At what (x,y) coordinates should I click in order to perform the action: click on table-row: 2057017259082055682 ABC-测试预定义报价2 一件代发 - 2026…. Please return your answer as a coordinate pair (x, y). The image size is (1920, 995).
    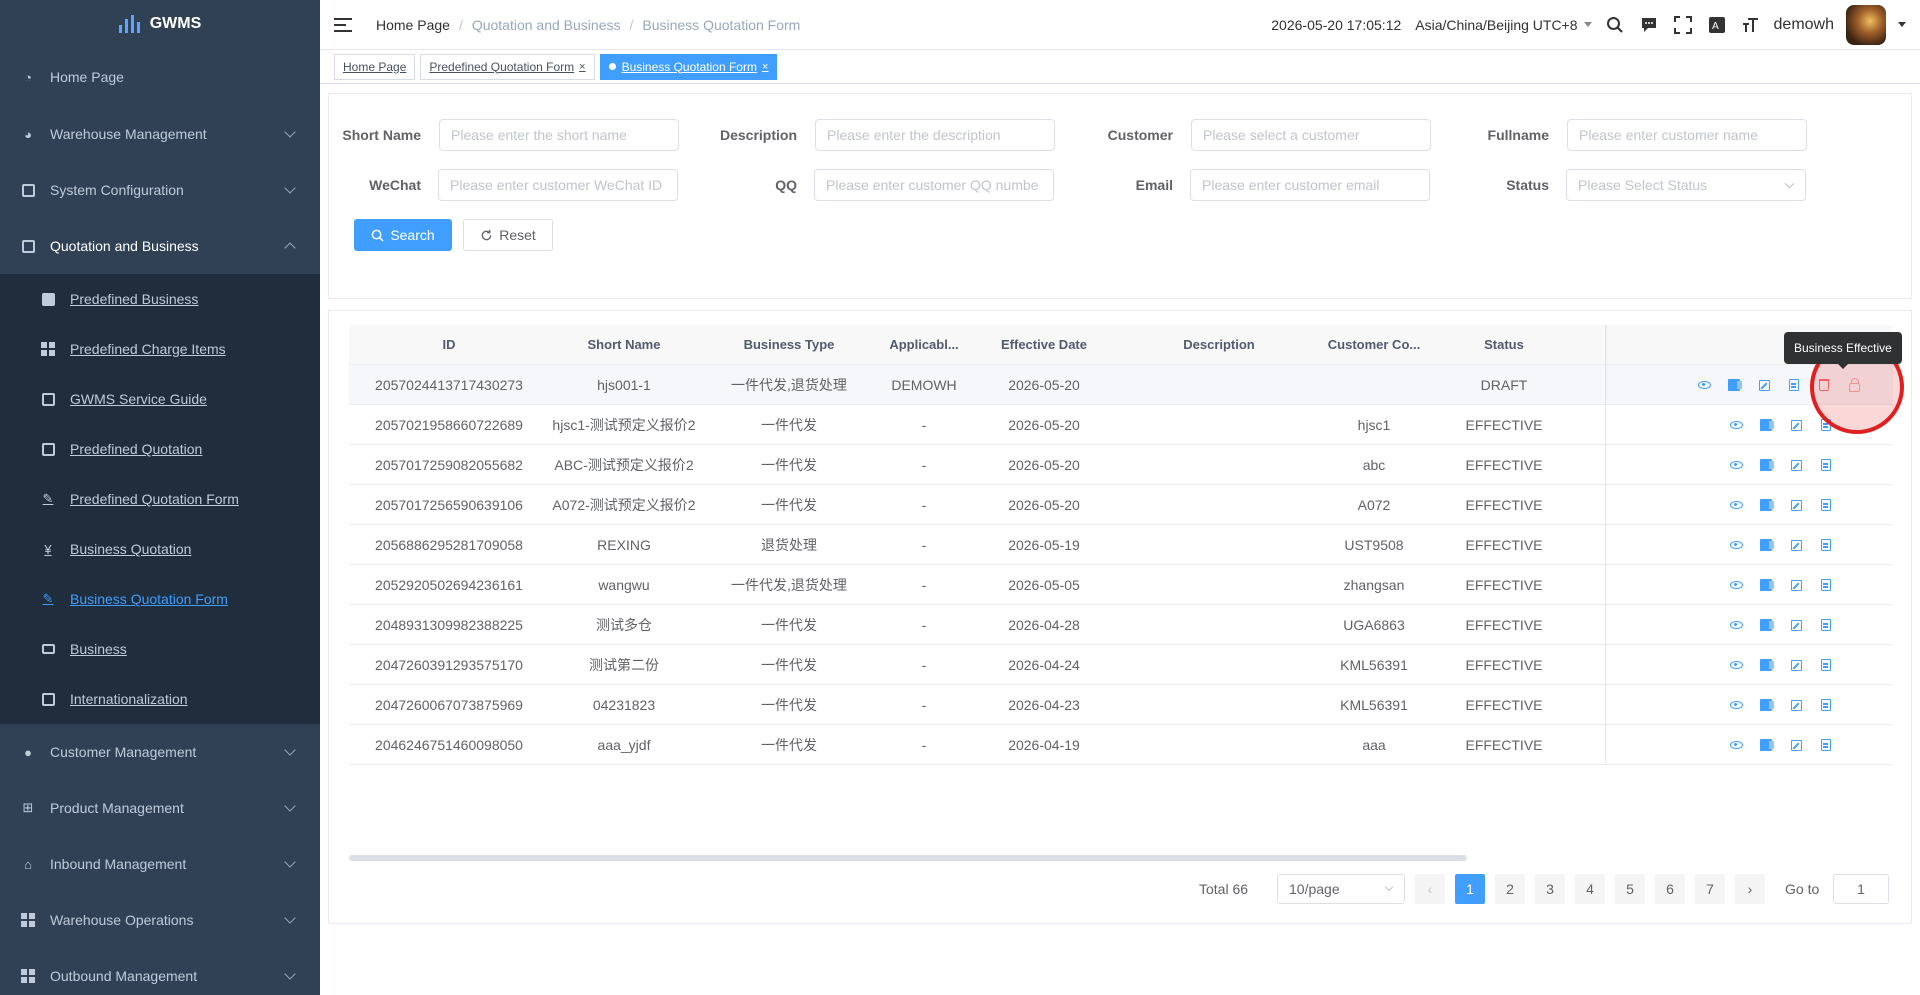
    Looking at the image, I should click on (1121, 465).